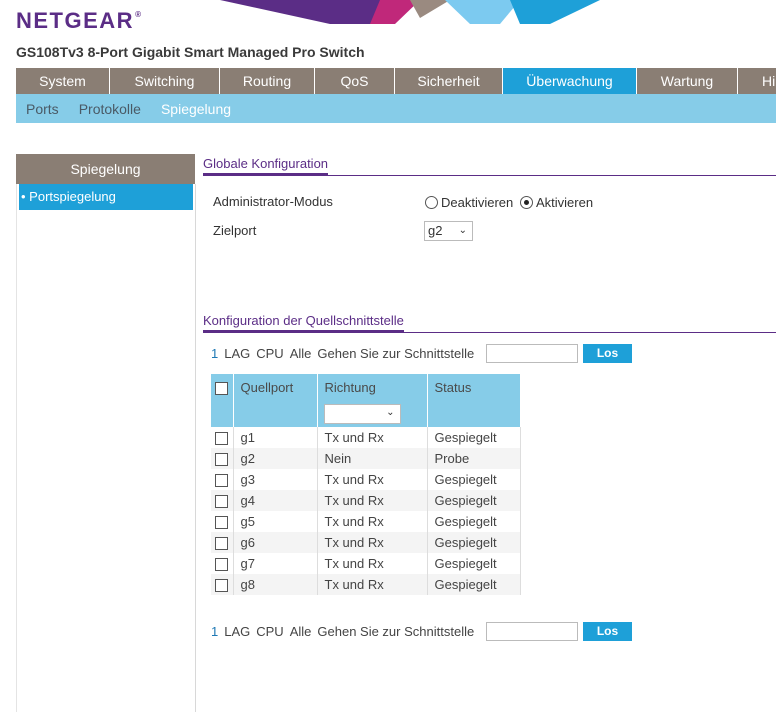 Image resolution: width=776 pixels, height=712 pixels. Describe the element at coordinates (165, 81) in the screenshot. I see `nav-tab-switching: Switching` at that location.